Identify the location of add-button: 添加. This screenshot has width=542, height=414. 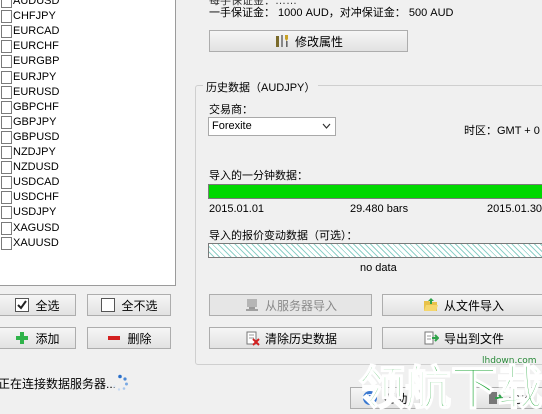
(38, 338).